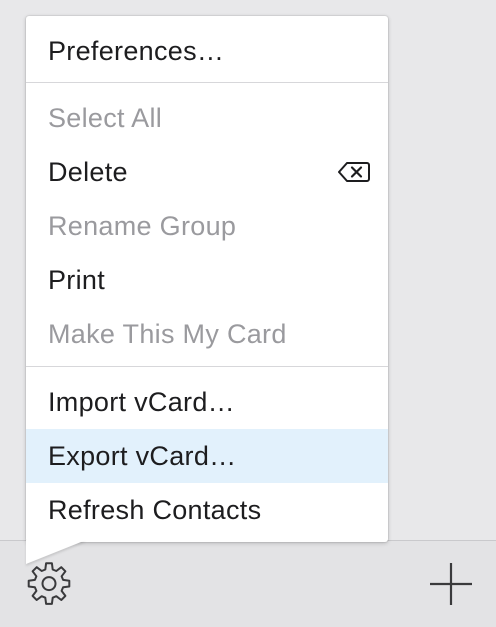 This screenshot has height=627, width=496. Describe the element at coordinates (207, 118) in the screenshot. I see `menu-item-select-all: Select All` at that location.